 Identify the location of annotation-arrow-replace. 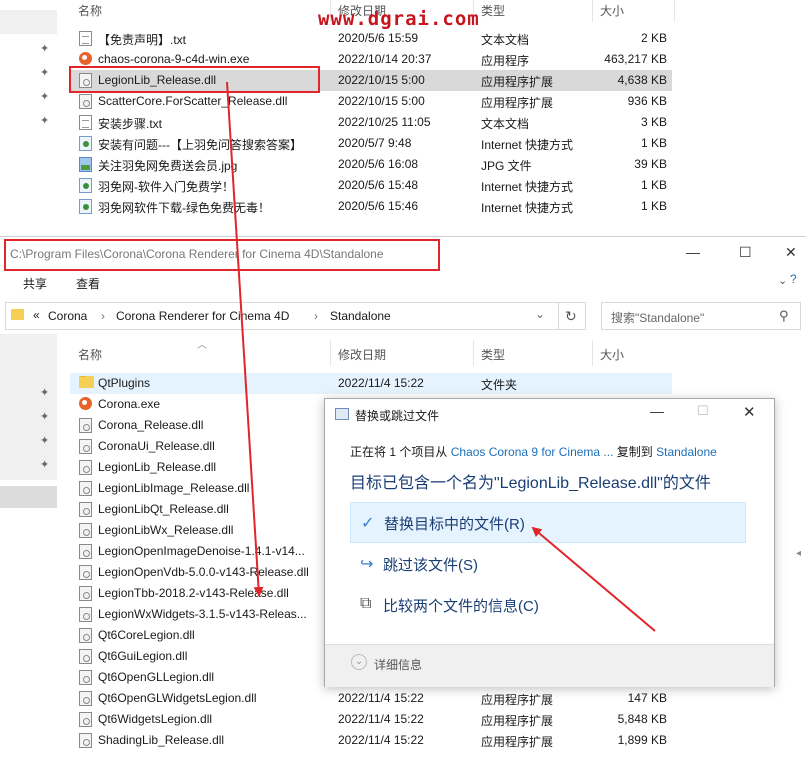
(593, 579).